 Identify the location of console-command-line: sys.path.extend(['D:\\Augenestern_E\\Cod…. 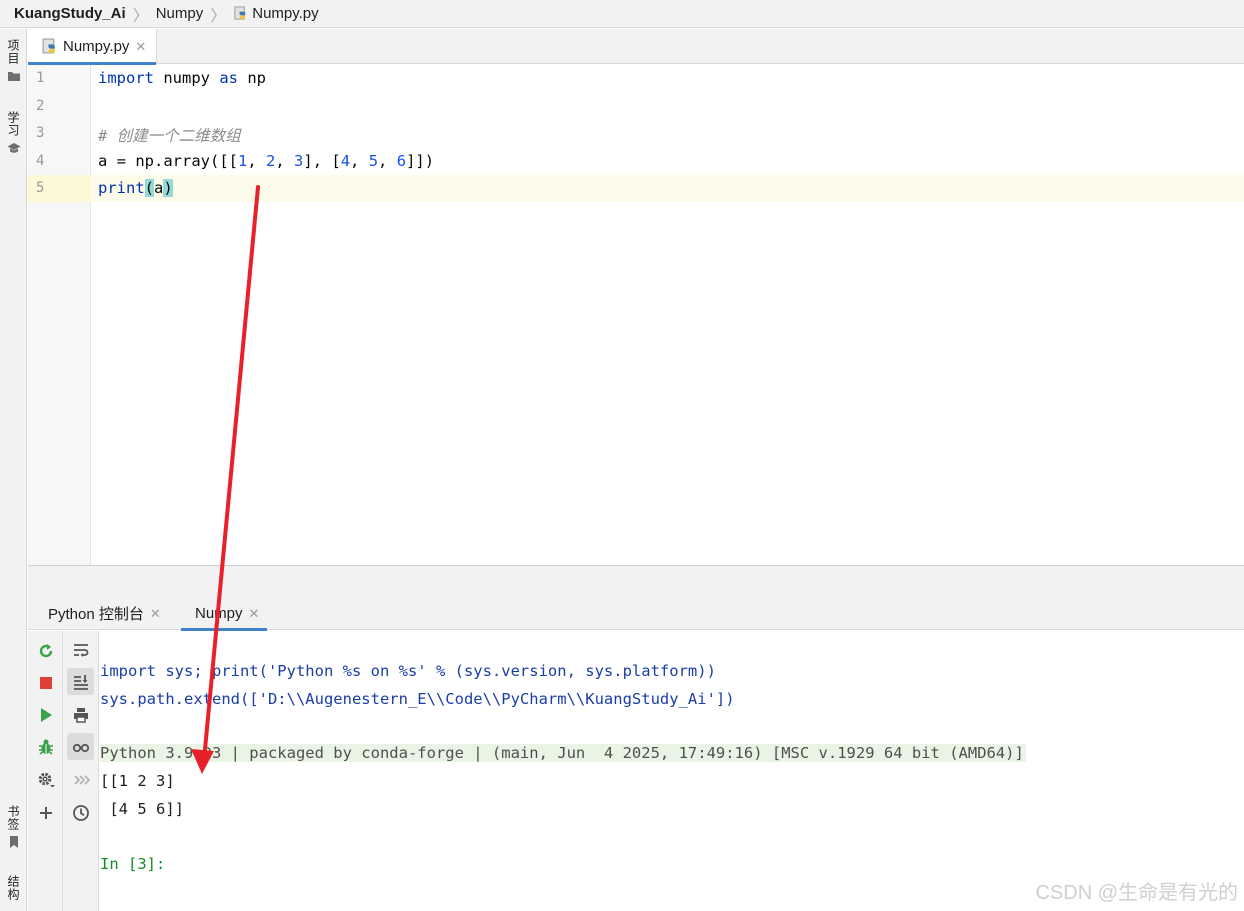
(417, 699).